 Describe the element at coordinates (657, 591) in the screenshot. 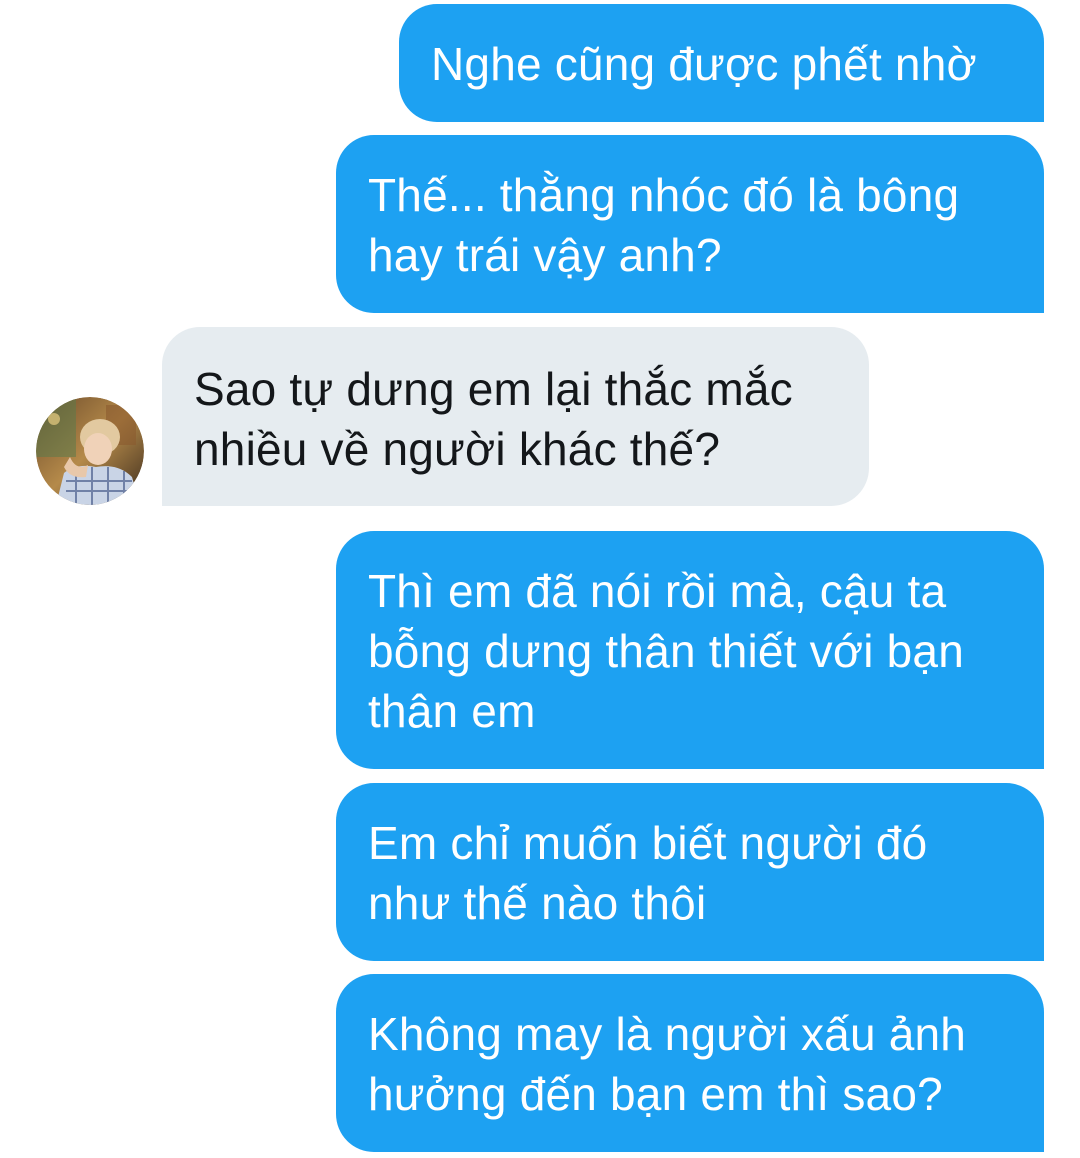

I see `message-text: Thì em đã nói rồi mà, cậu ta` at that location.